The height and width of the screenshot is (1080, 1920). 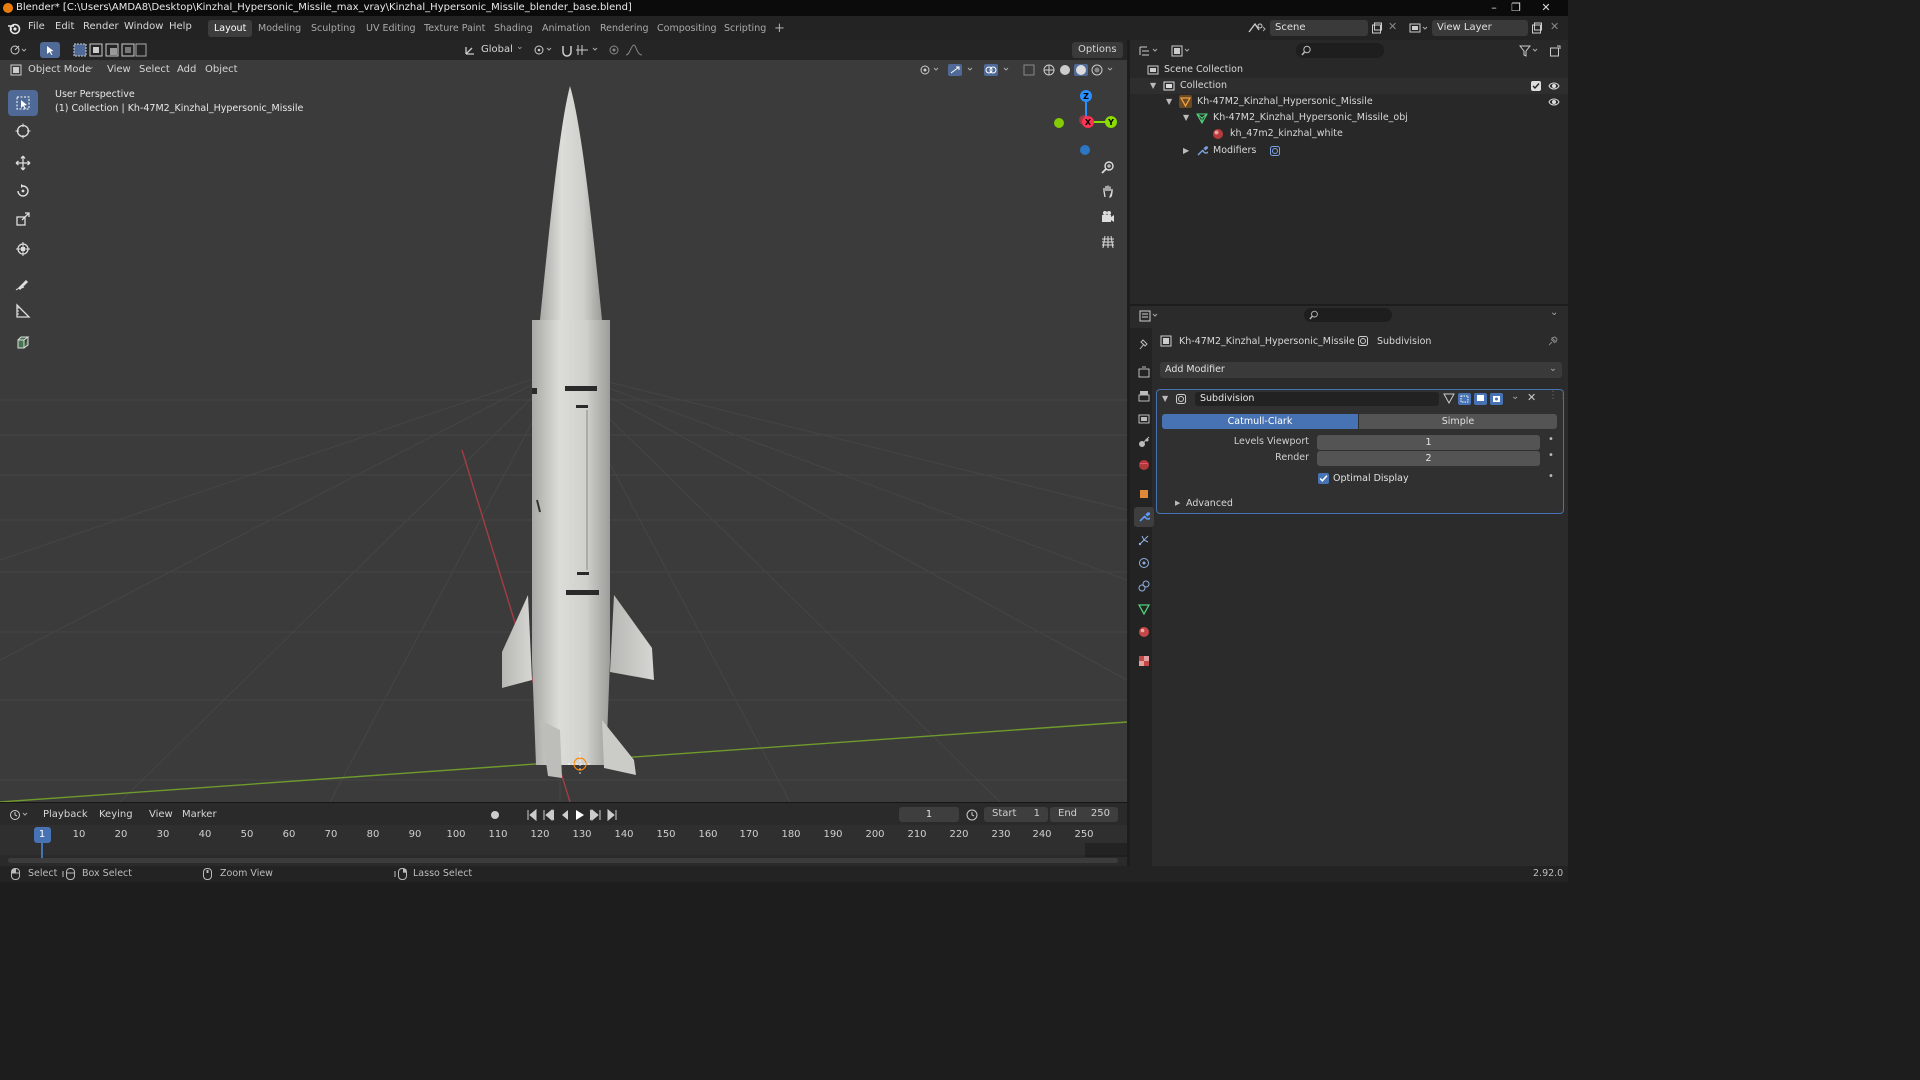 What do you see at coordinates (1558, 395) in the screenshot?
I see `drag-handle-icon: ⋮⋮` at bounding box center [1558, 395].